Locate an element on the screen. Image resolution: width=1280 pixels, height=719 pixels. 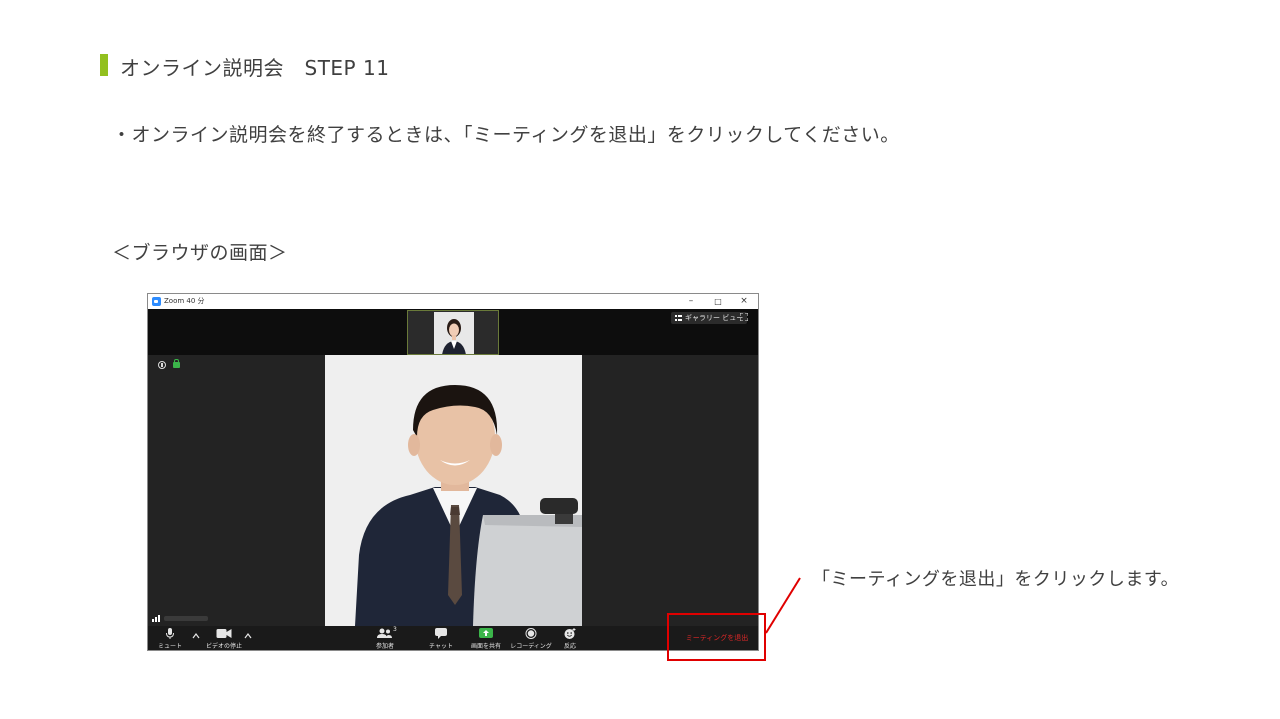
participants-icon is located at coordinates (384, 633).